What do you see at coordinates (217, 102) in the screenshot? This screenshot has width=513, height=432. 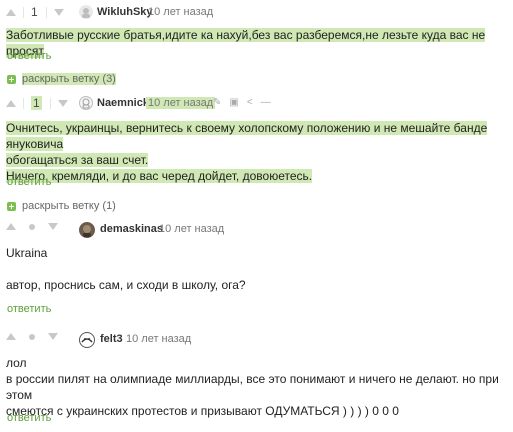 I see `pencil-icon: ✎` at bounding box center [217, 102].